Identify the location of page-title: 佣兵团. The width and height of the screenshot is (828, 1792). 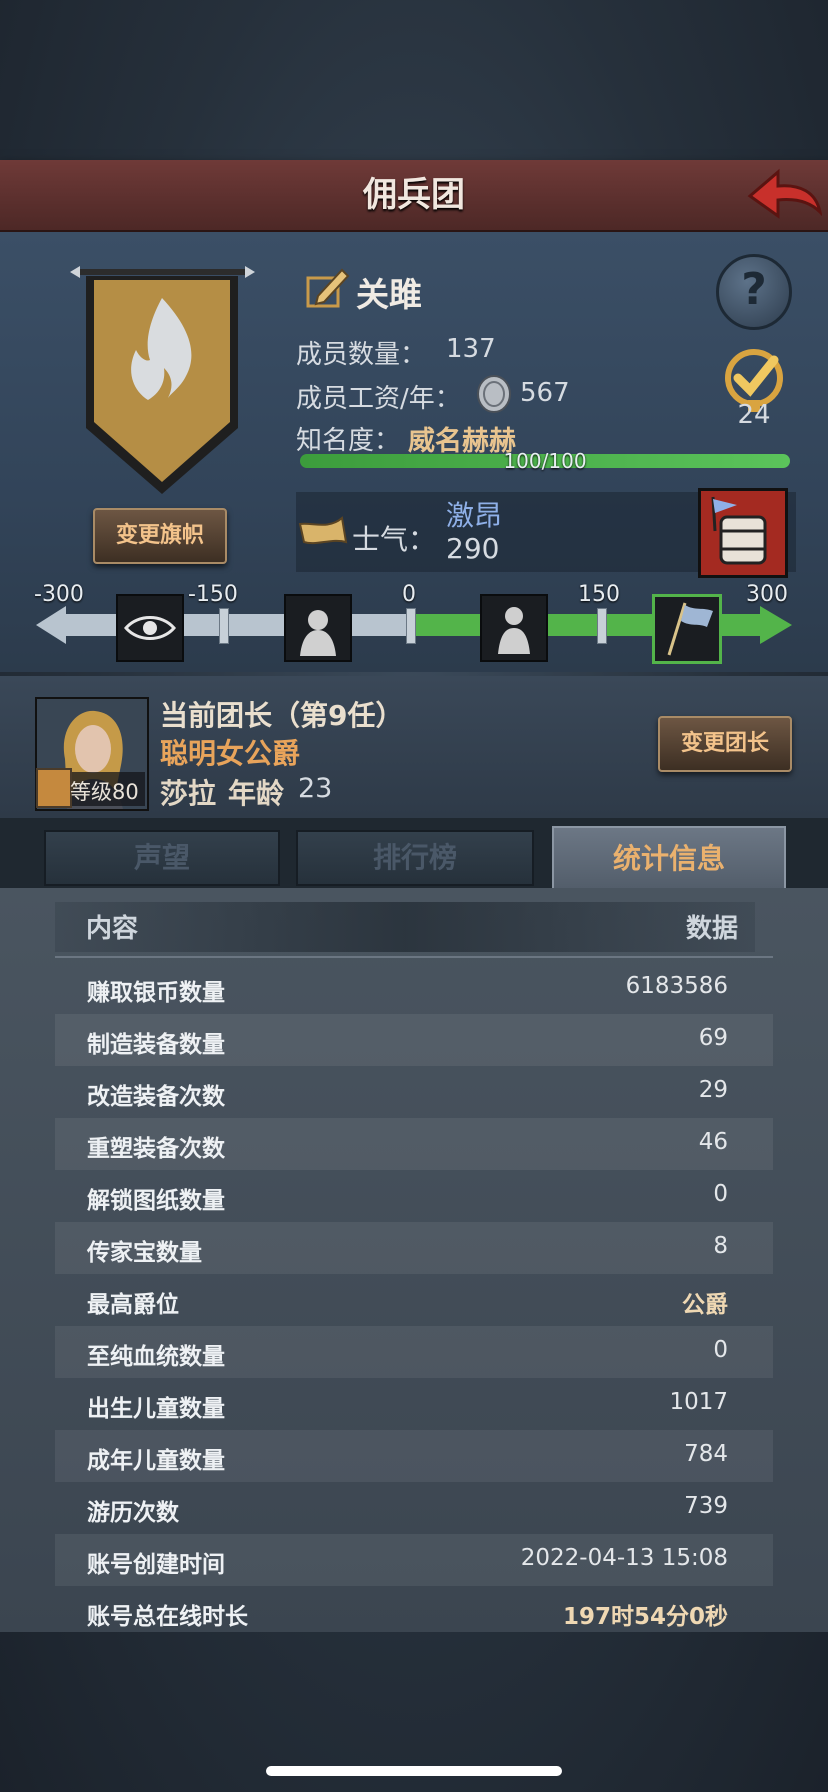
(414, 195).